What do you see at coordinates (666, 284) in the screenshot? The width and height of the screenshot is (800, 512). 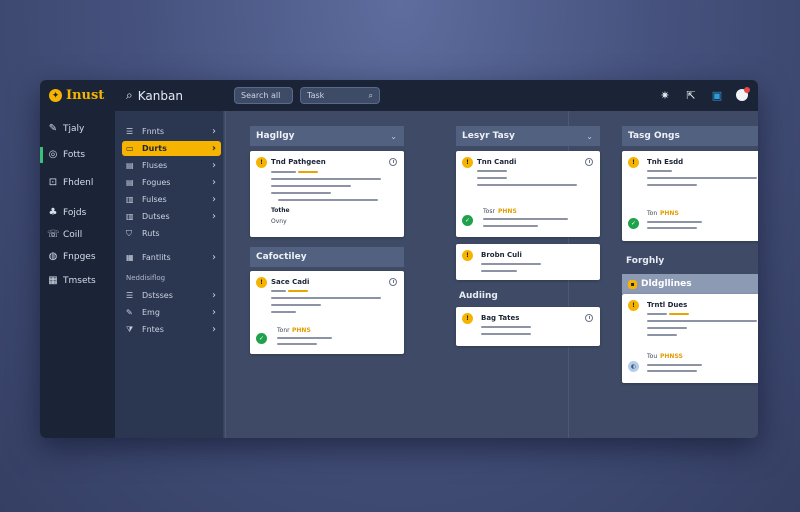 I see `highlight-title: Dldgllines` at bounding box center [666, 284].